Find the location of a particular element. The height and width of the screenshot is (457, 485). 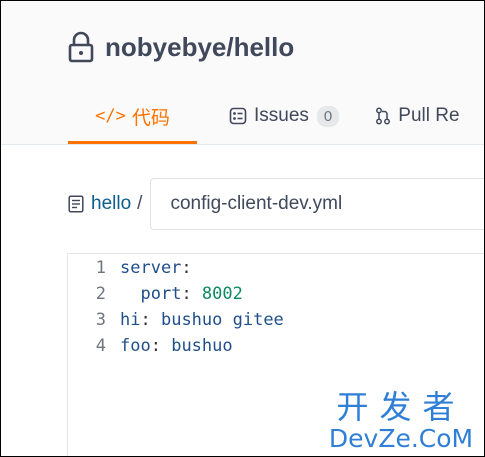

tab-pull-requests: Pull Re is located at coordinates (417, 116).